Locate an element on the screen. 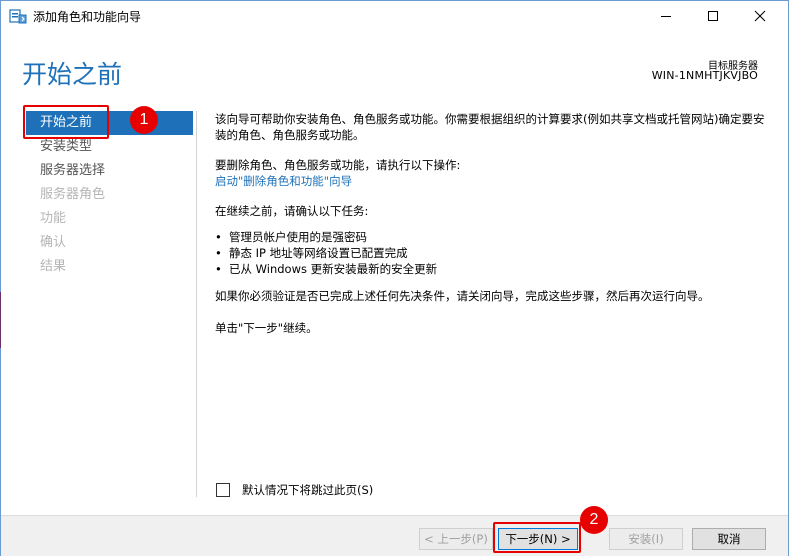 The height and width of the screenshot is (556, 789). nav-item-server-selection: 服务器选择 is located at coordinates (109, 171).